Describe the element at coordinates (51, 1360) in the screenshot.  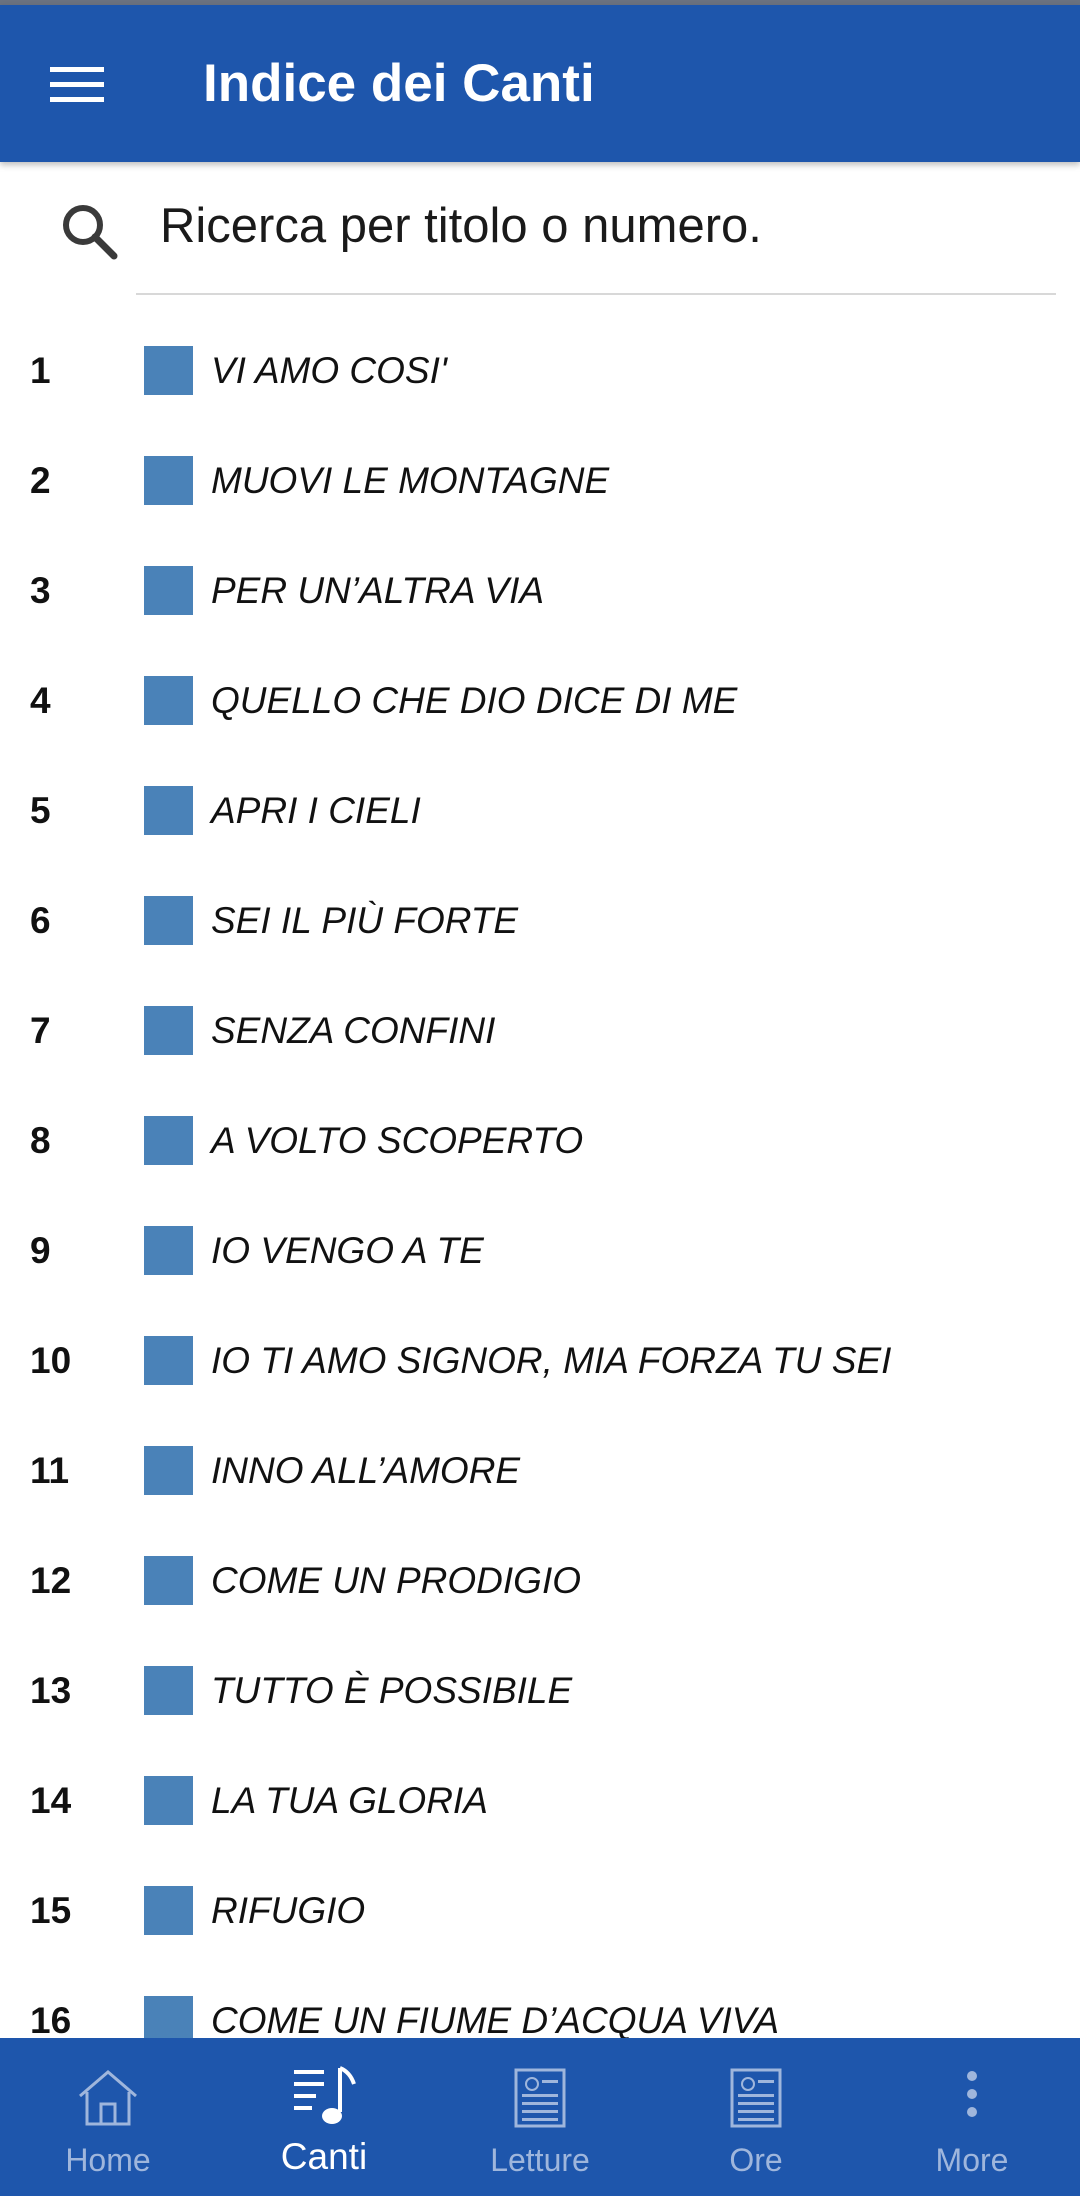
I see `song-number: 10` at that location.